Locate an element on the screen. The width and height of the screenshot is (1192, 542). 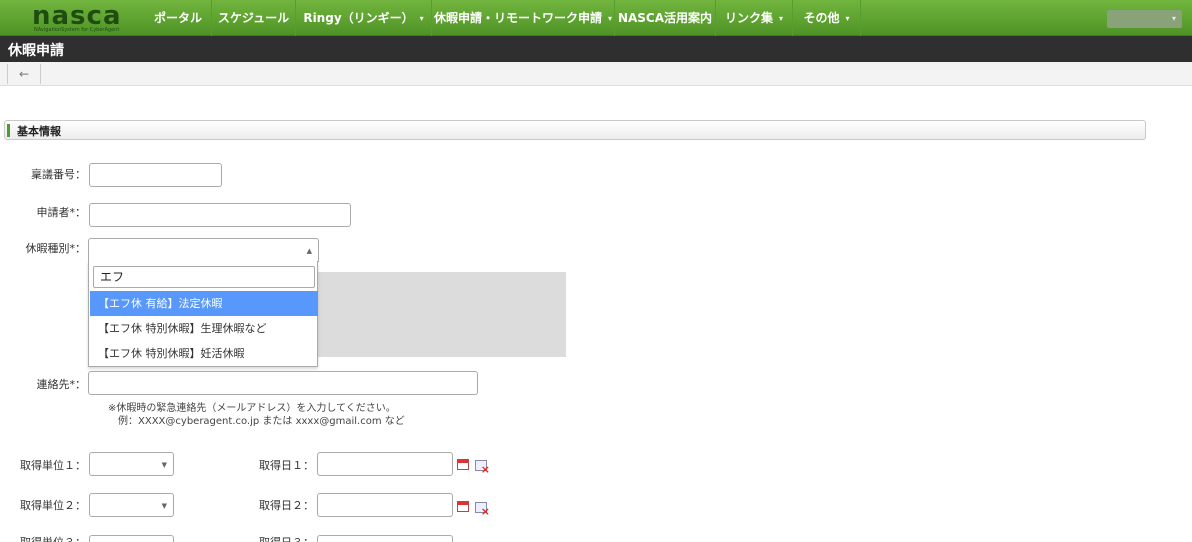
date1-input is located at coordinates (385, 464).